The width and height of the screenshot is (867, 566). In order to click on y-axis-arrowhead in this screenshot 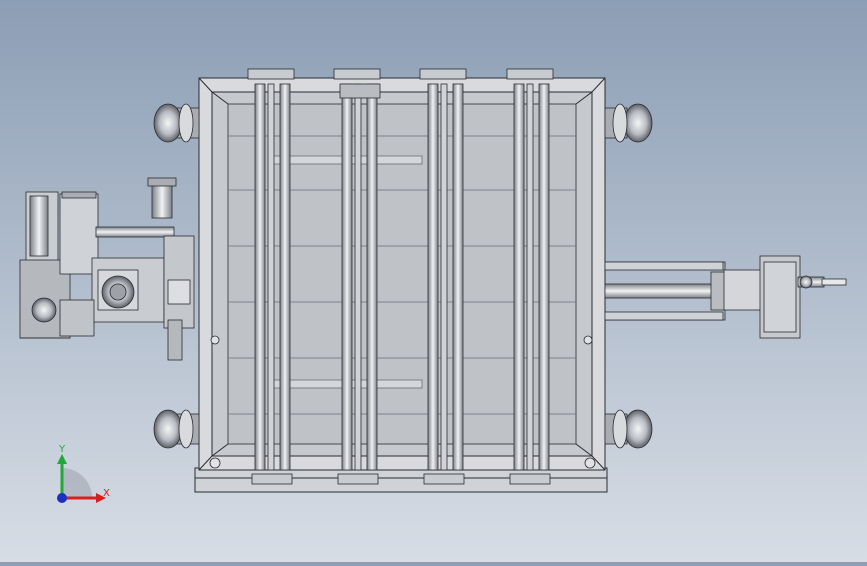, I will do `click(62, 459)`.